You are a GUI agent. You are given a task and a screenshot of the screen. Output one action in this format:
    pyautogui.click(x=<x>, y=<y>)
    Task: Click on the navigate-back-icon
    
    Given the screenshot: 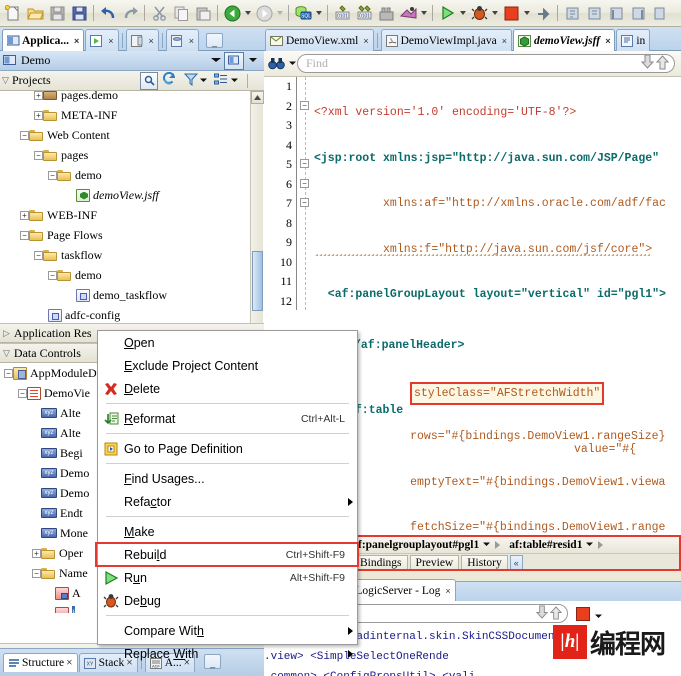 What is the action you would take?
    pyautogui.click(x=232, y=13)
    